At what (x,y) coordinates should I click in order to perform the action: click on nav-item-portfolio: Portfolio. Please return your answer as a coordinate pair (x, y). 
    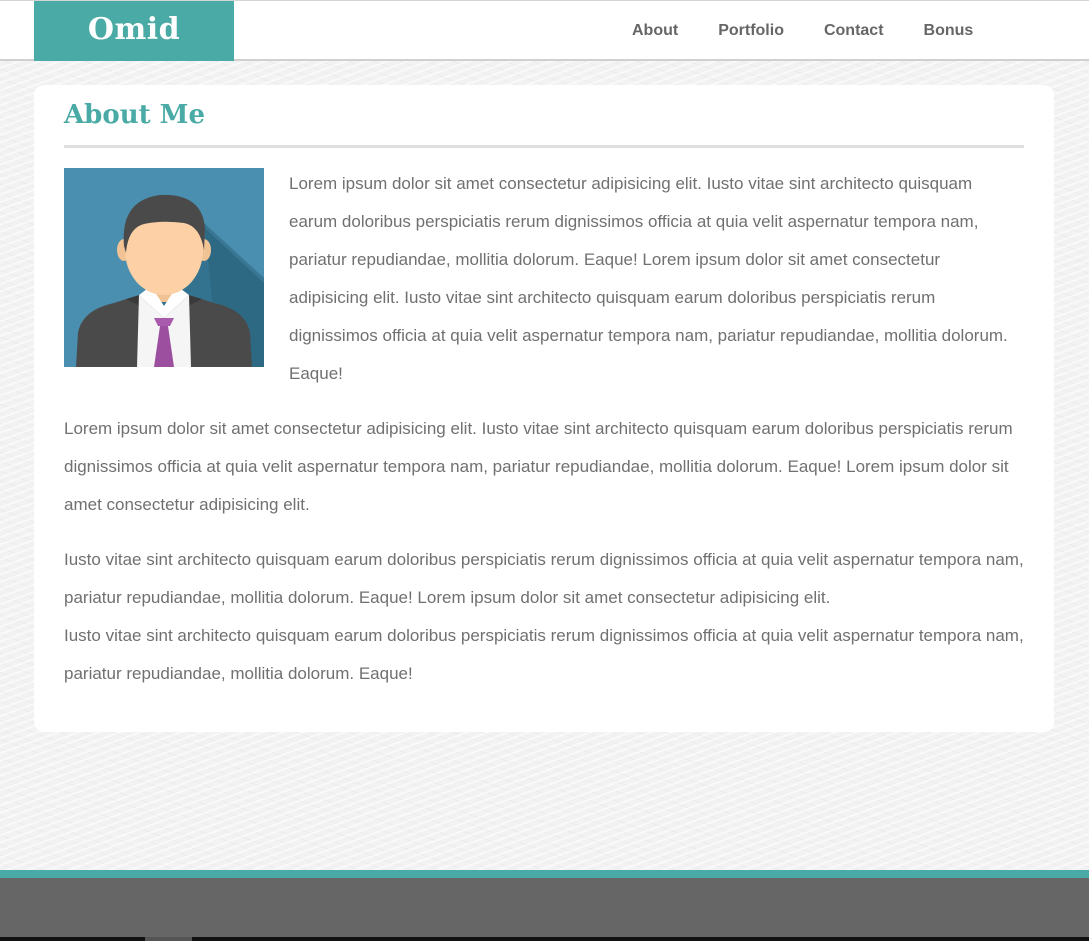
    Looking at the image, I should click on (751, 31).